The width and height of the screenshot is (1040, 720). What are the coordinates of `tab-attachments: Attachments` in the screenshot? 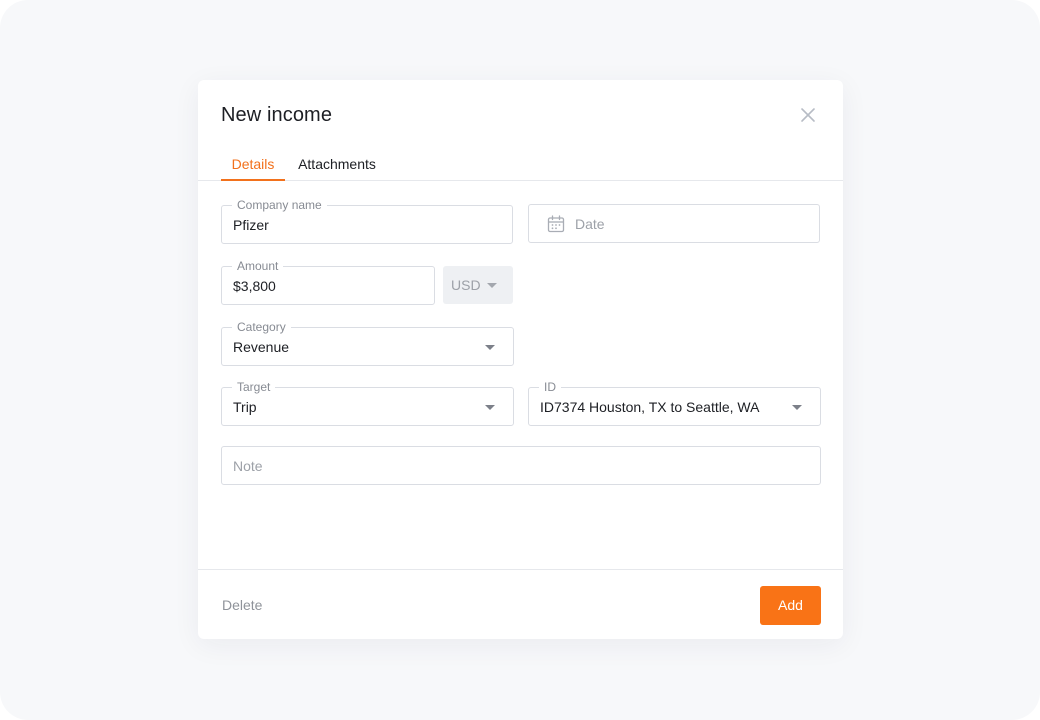 It's located at (337, 168).